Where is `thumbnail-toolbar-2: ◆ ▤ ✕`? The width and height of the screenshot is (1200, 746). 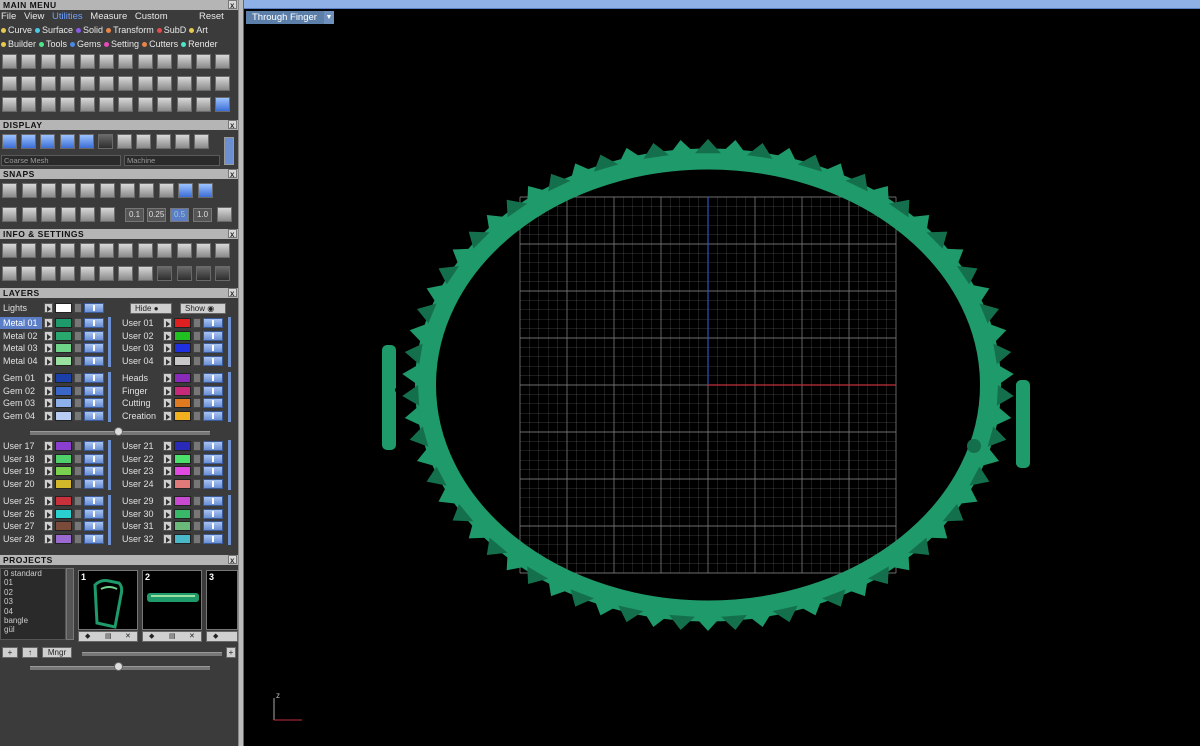
thumbnail-toolbar-2: ◆ ▤ ✕ is located at coordinates (172, 636).